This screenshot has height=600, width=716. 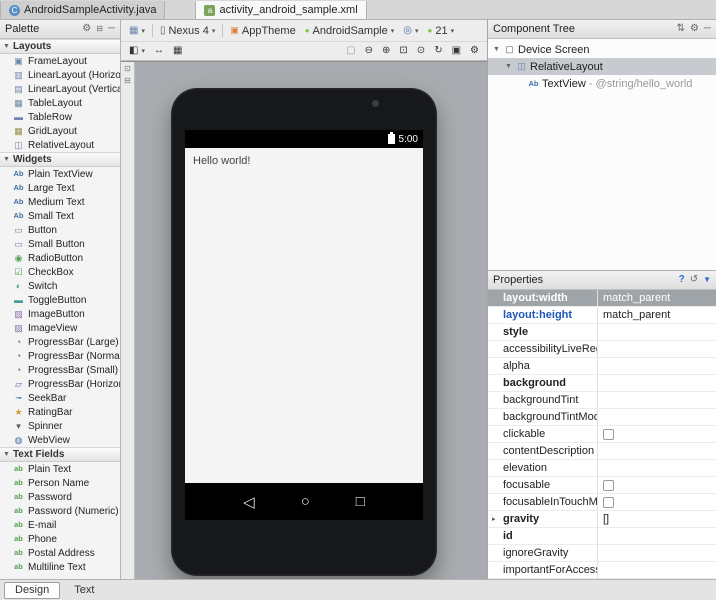 What do you see at coordinates (60, 553) in the screenshot?
I see `palette-item-postal-address: ab Postal Address` at bounding box center [60, 553].